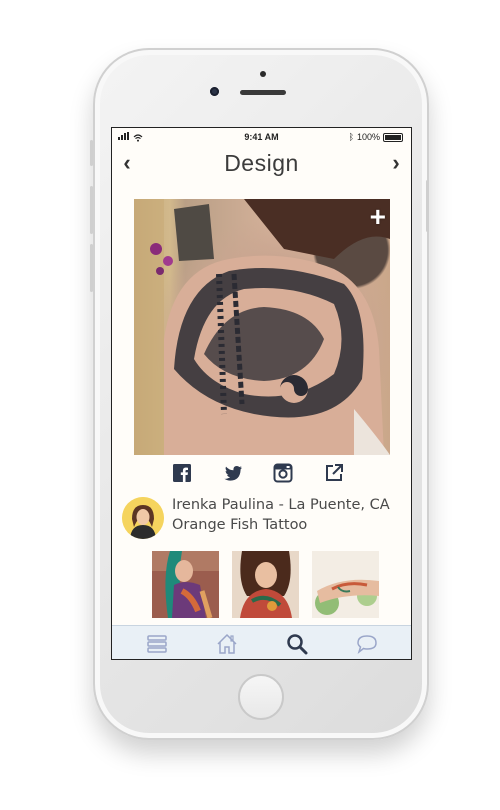 The image size is (500, 810). I want to click on artist-avatar, so click(143, 518).